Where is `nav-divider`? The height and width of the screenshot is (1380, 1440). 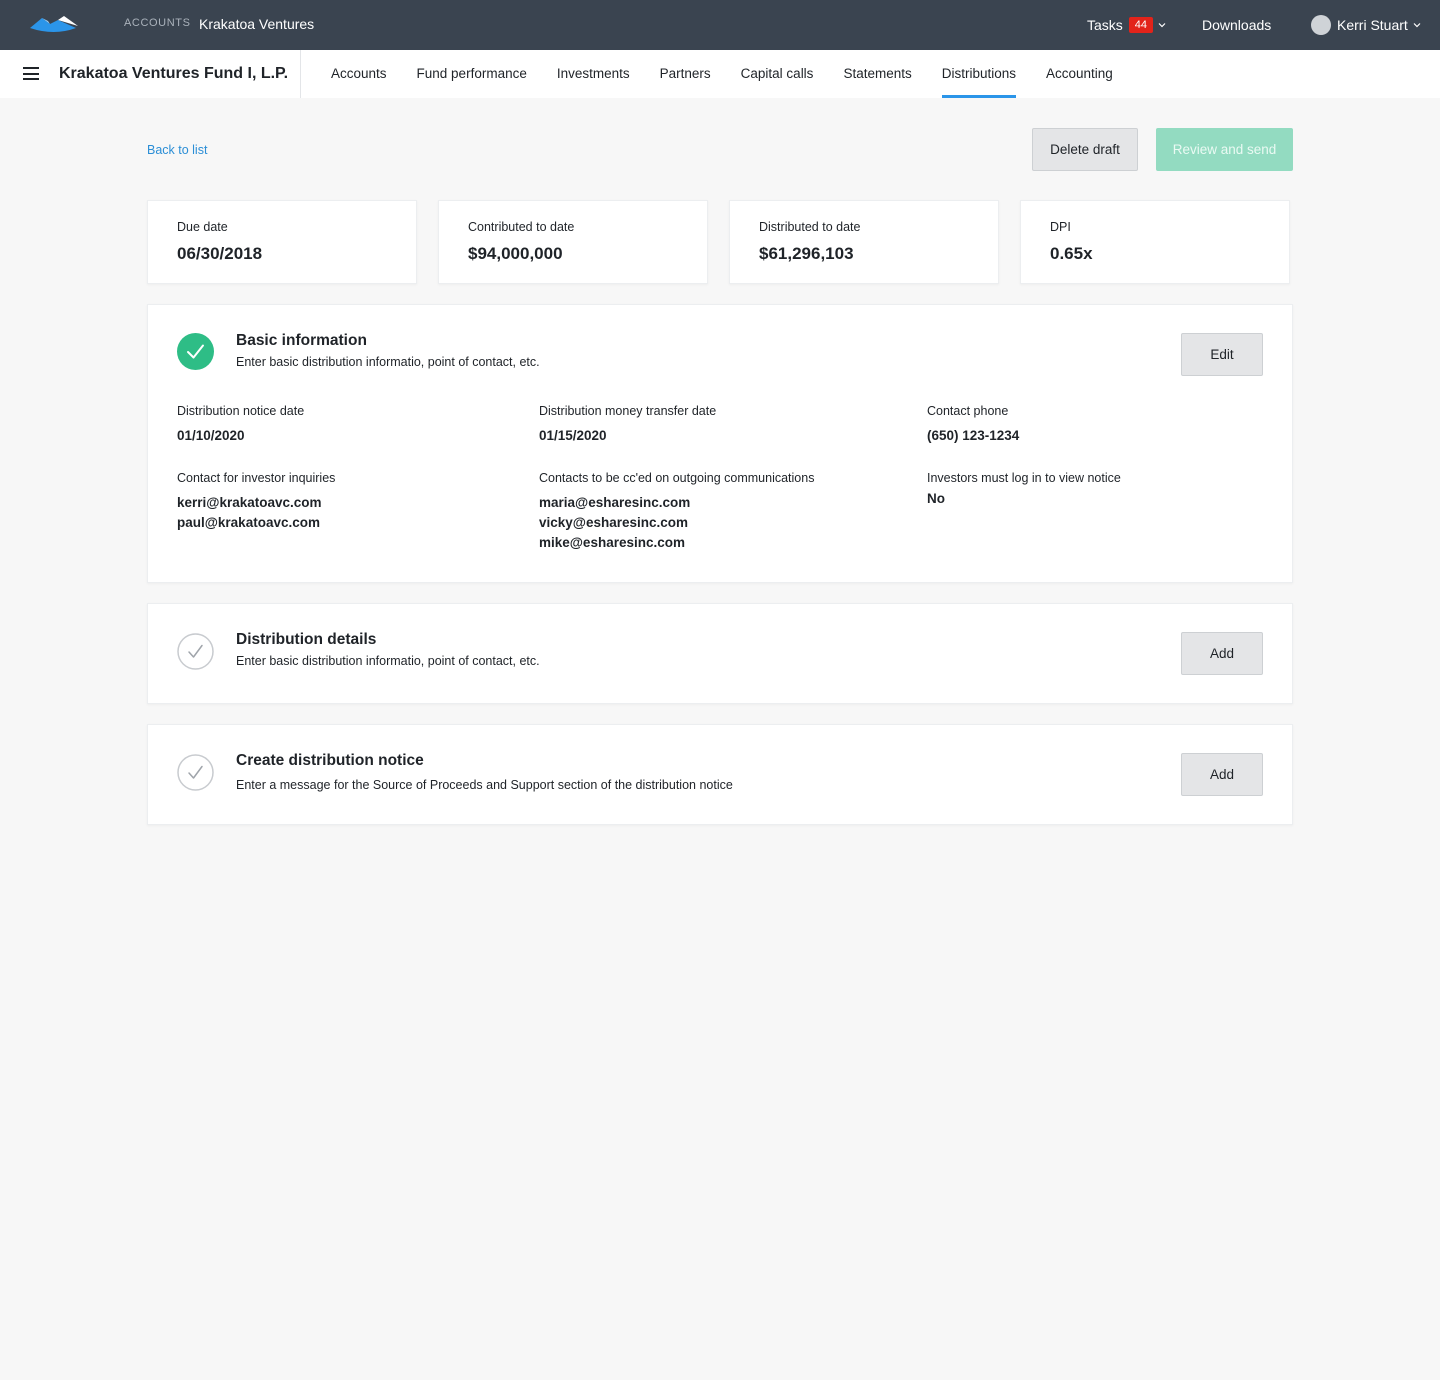 nav-divider is located at coordinates (300, 74).